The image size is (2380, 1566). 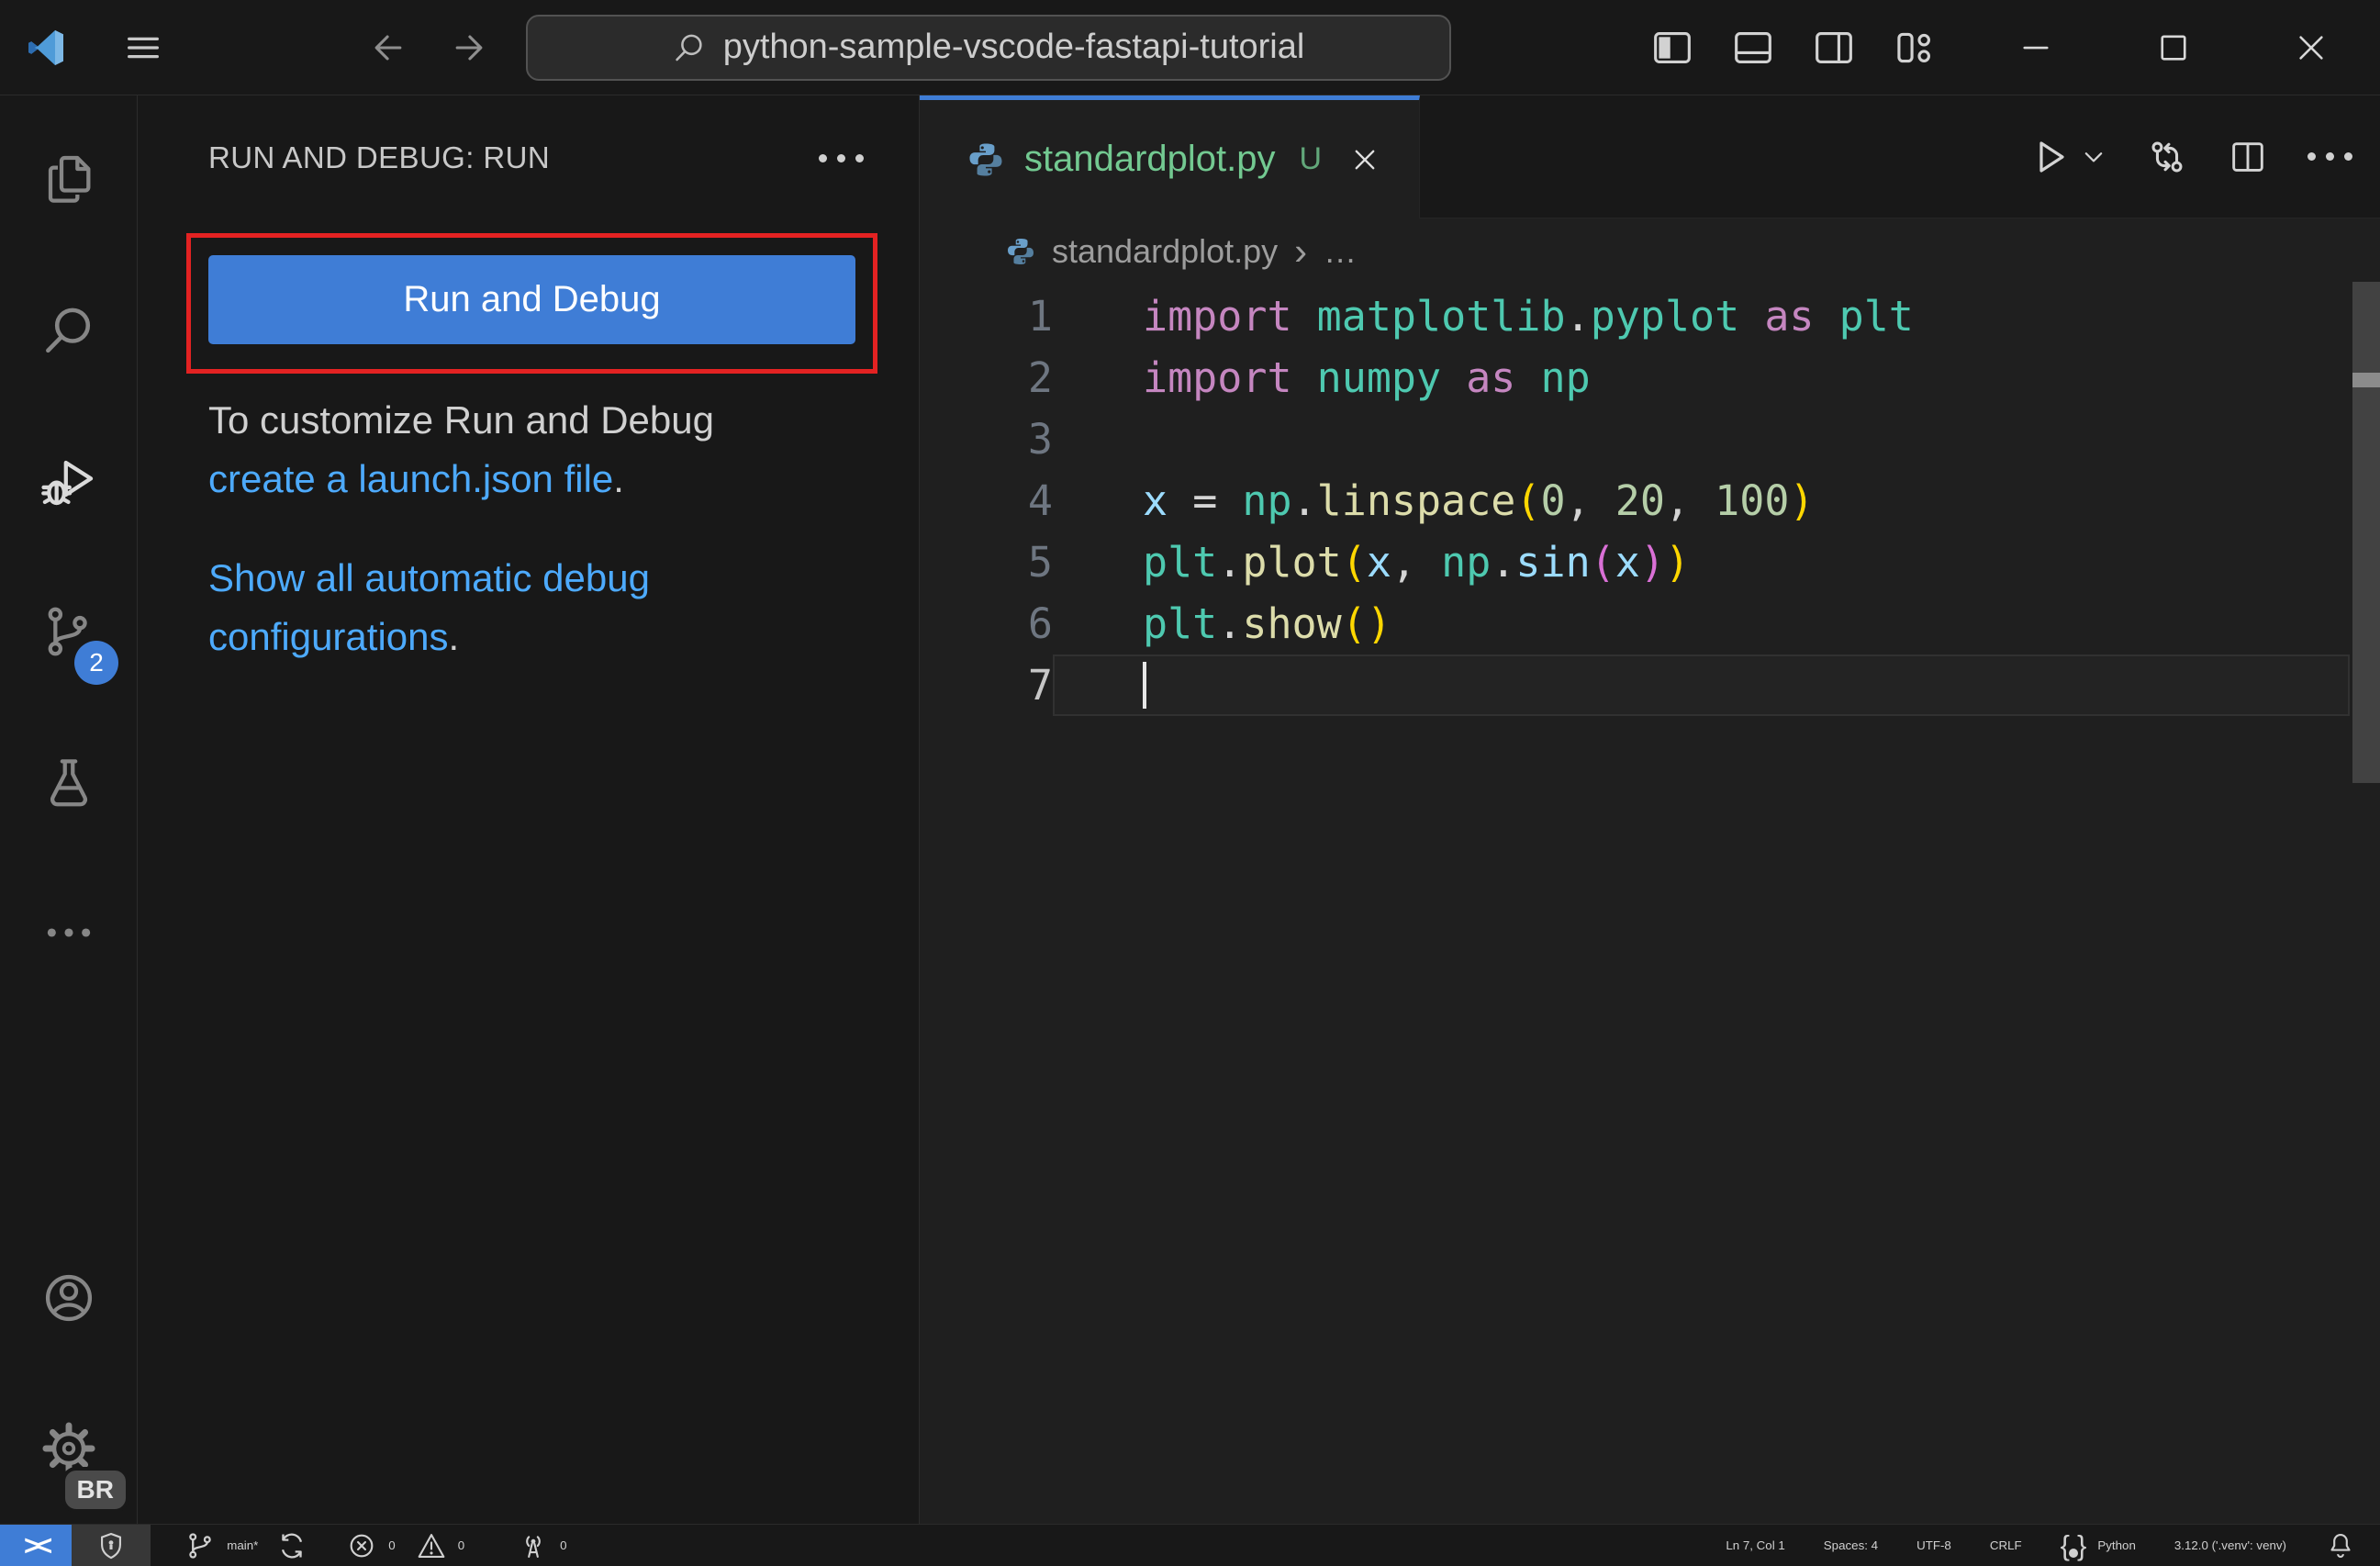 I want to click on run-and-debug-button: Run and Debug, so click(x=531, y=300).